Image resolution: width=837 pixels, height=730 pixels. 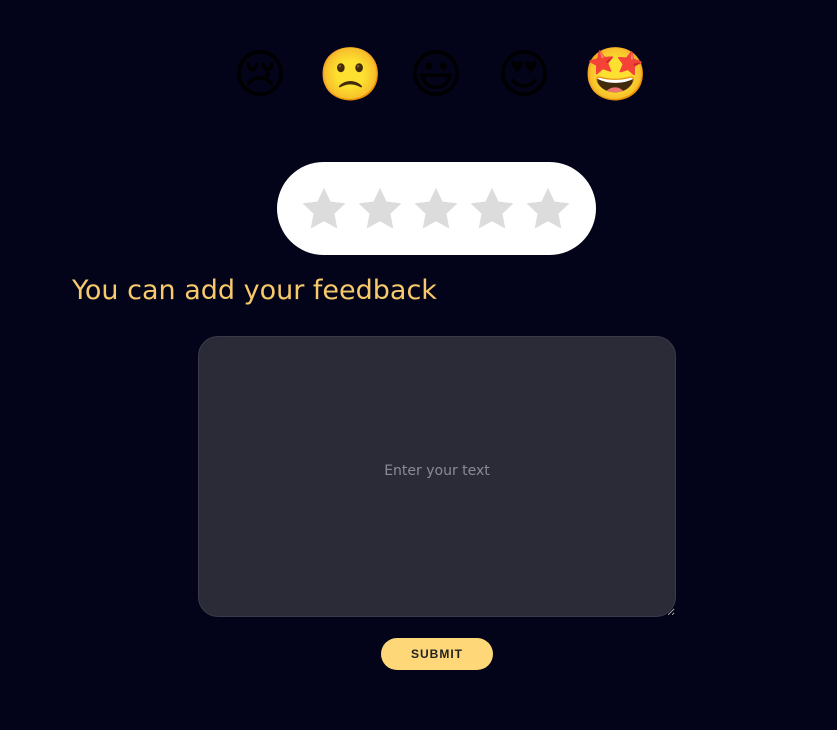 I want to click on frowning-face-icon: 🙁, so click(x=350, y=75).